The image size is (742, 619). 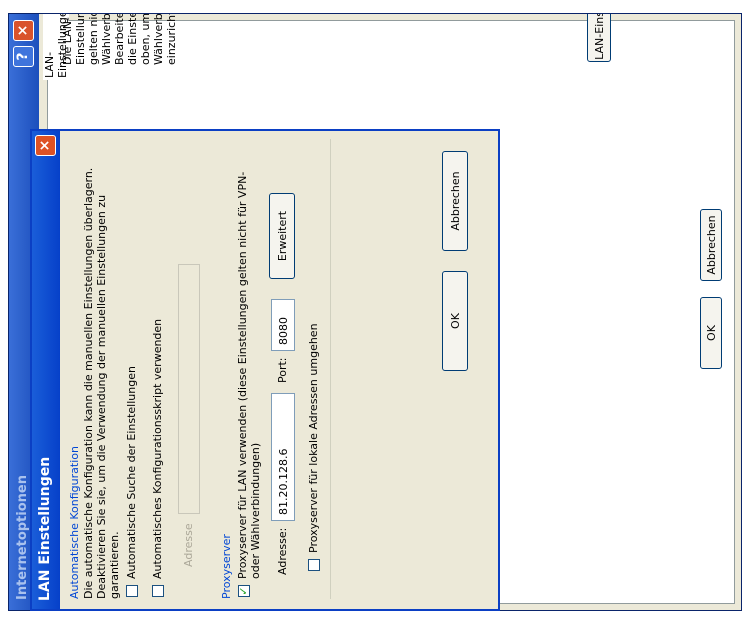 What do you see at coordinates (711, 333) in the screenshot?
I see `outer-ok-button: OK` at bounding box center [711, 333].